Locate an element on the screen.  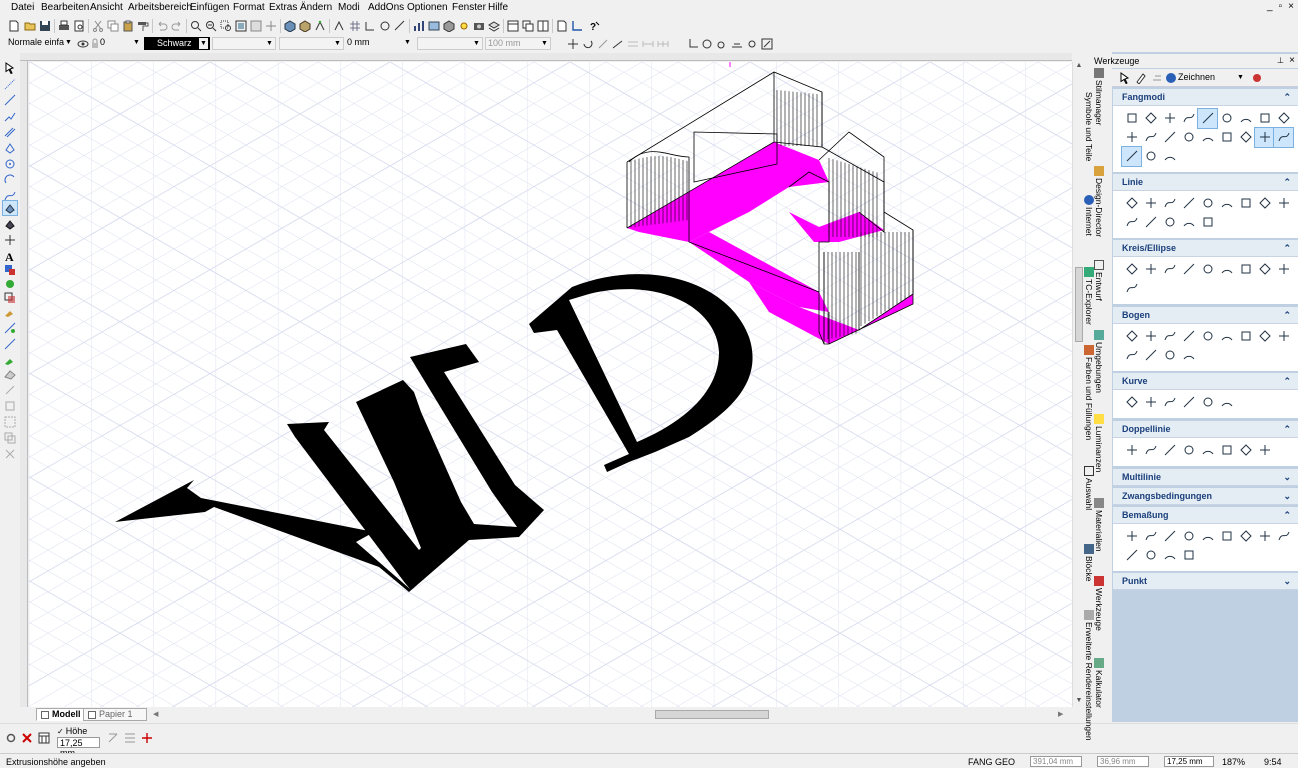
scroll-right-icon: ▶ is located at coordinates (1060, 714).